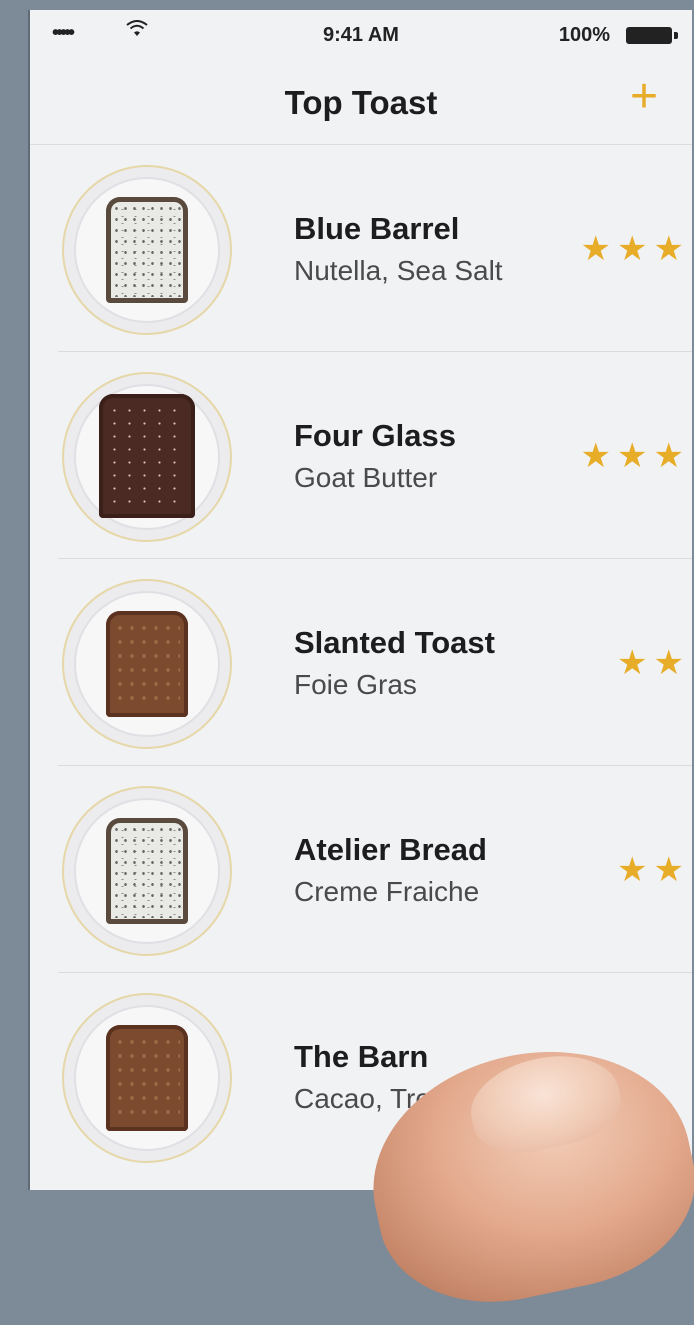 The width and height of the screenshot is (694, 1325). What do you see at coordinates (375, 869) in the screenshot?
I see `list-item: Atelier Bread Creme Fraiche ★★` at bounding box center [375, 869].